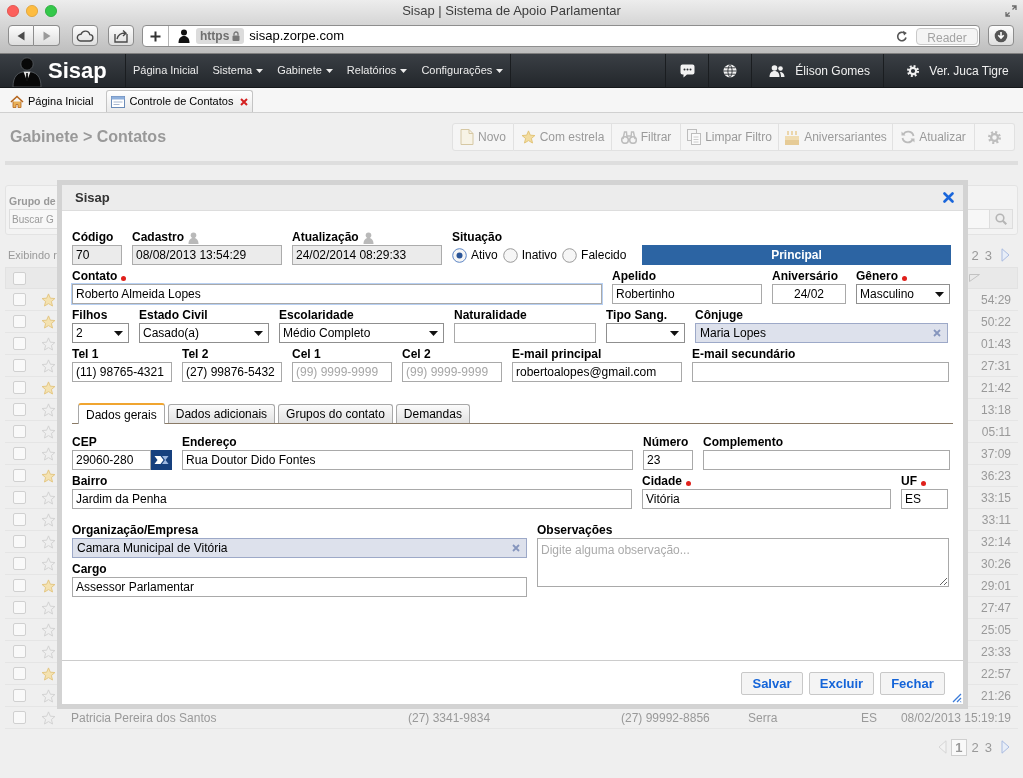  I want to click on previous-page-icon, so click(943, 747).